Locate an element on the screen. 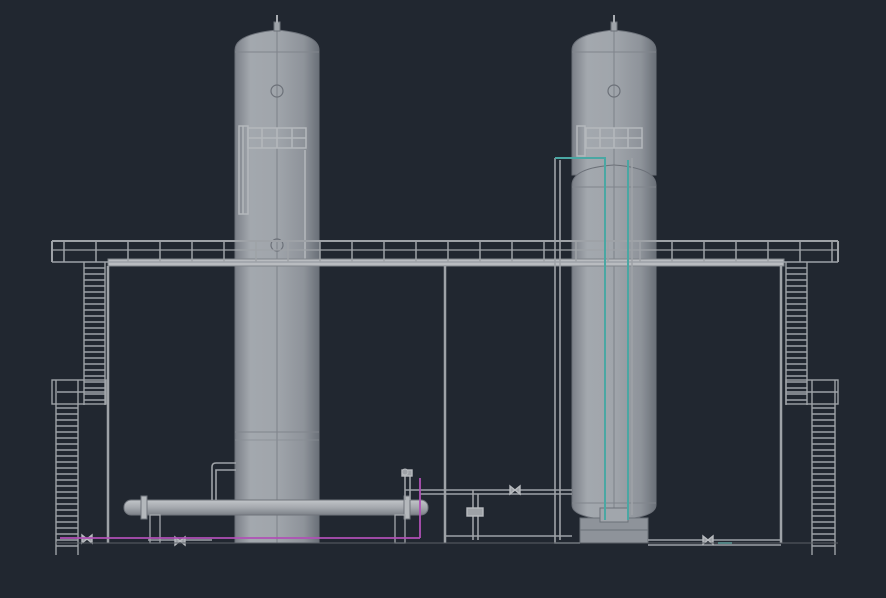  drum-vessel is located at coordinates (614, 354).